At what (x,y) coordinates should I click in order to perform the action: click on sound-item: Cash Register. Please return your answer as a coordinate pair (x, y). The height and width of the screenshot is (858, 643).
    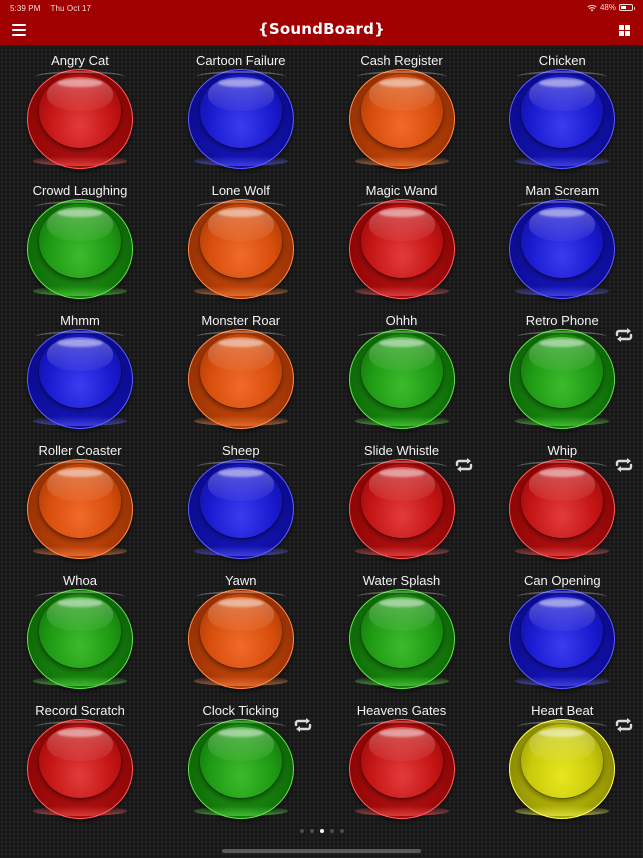
    Looking at the image, I should click on (402, 112).